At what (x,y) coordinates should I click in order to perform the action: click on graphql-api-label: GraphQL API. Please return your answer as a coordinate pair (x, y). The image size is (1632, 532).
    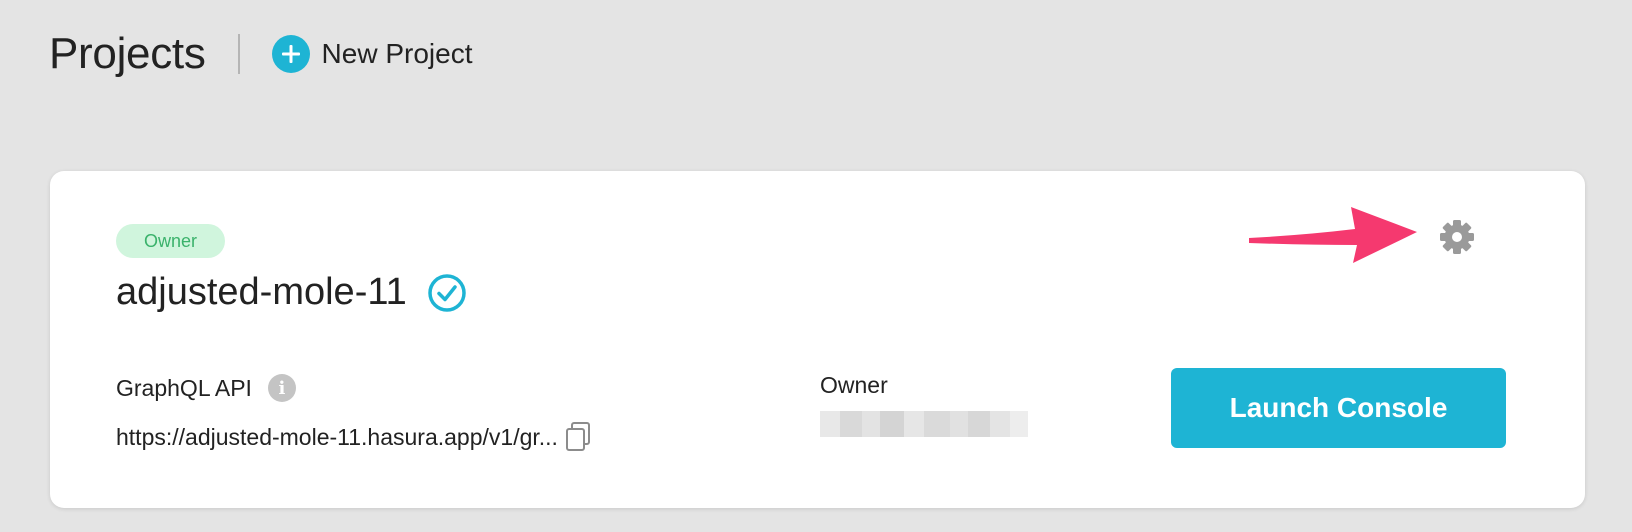
    Looking at the image, I should click on (184, 387).